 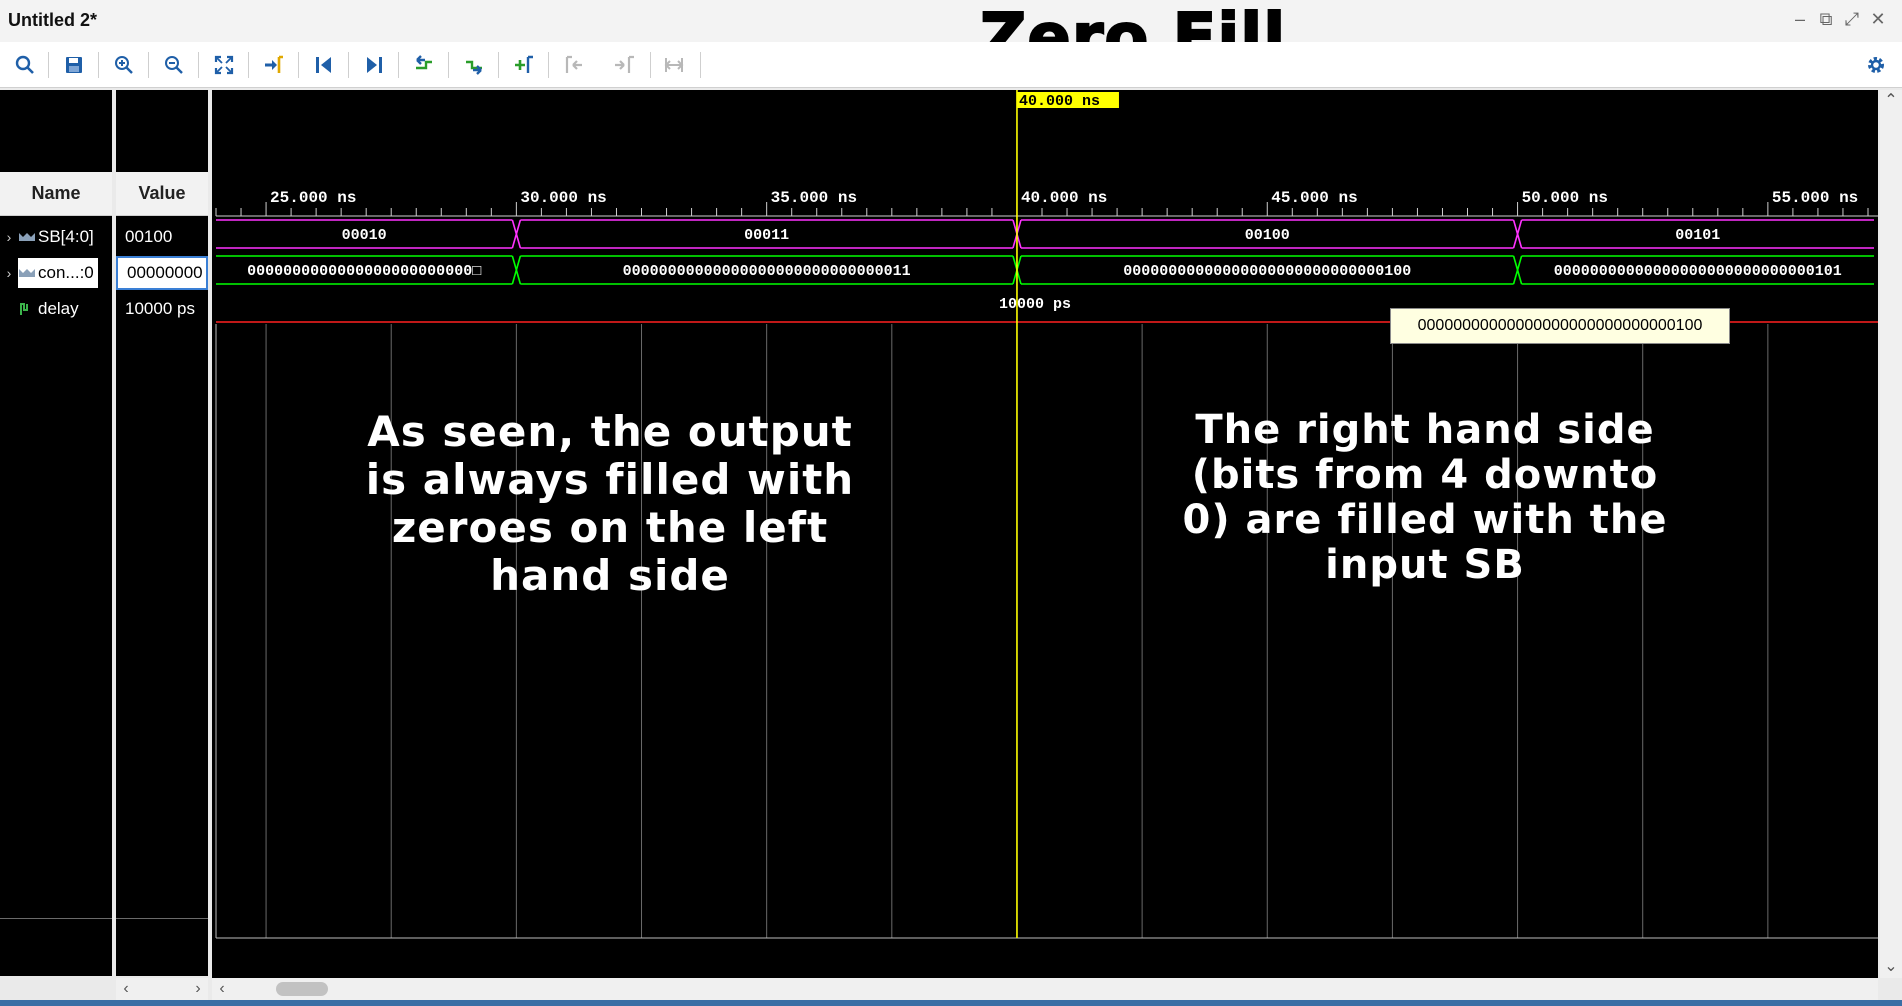 What do you see at coordinates (951, 1003) in the screenshot?
I see `status-strip` at bounding box center [951, 1003].